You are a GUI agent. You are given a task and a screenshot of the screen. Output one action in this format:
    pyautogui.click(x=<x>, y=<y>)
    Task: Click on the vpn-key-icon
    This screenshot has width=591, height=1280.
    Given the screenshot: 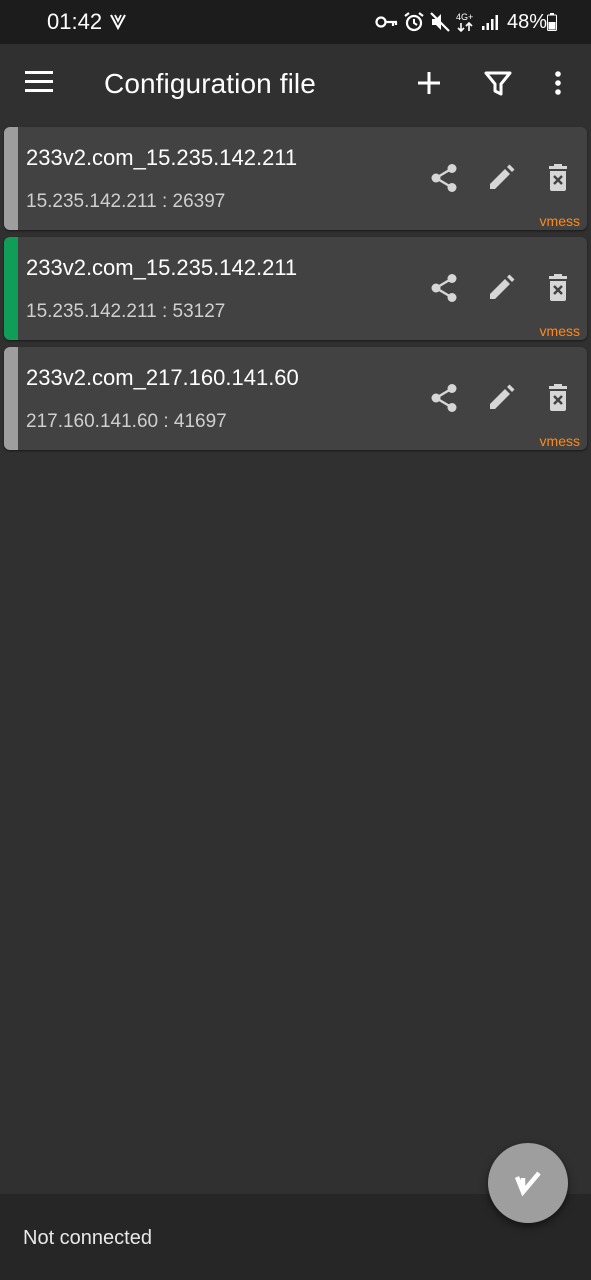 What is the action you would take?
    pyautogui.click(x=387, y=22)
    